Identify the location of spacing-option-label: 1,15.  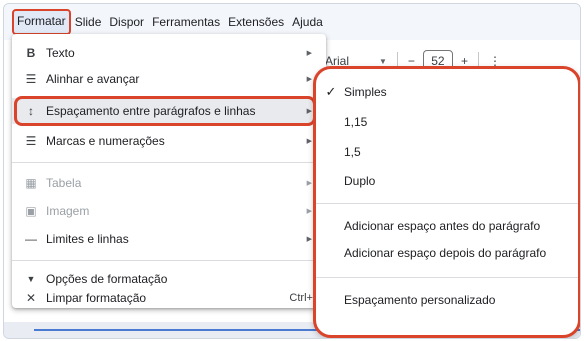
(356, 122).